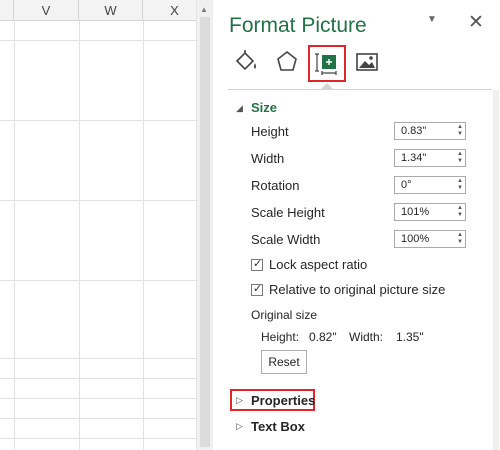 The width and height of the screenshot is (500, 450). Describe the element at coordinates (415, 212) in the screenshot. I see `scale-height-value: 101%` at that location.